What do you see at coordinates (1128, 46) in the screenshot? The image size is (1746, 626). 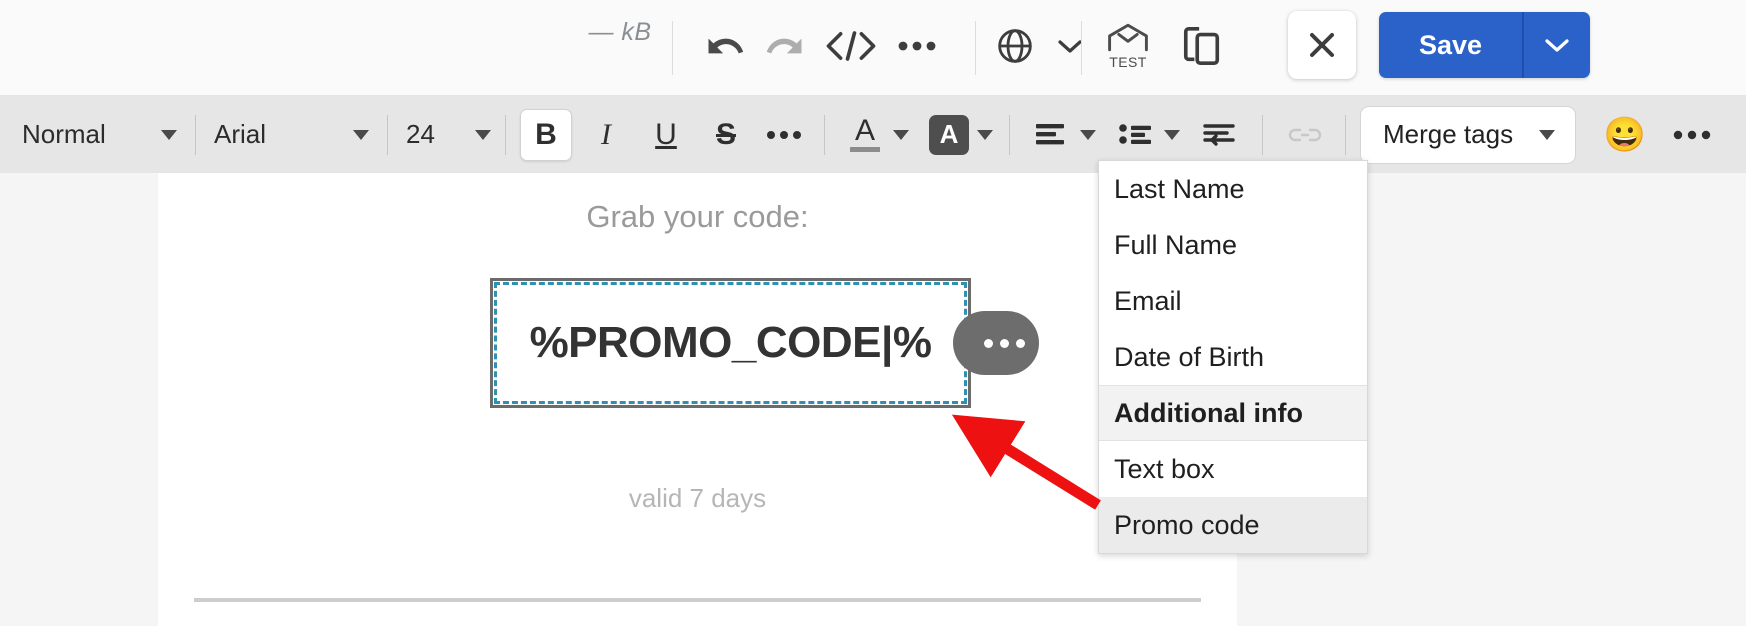 I see `test-email-icon: TEST` at bounding box center [1128, 46].